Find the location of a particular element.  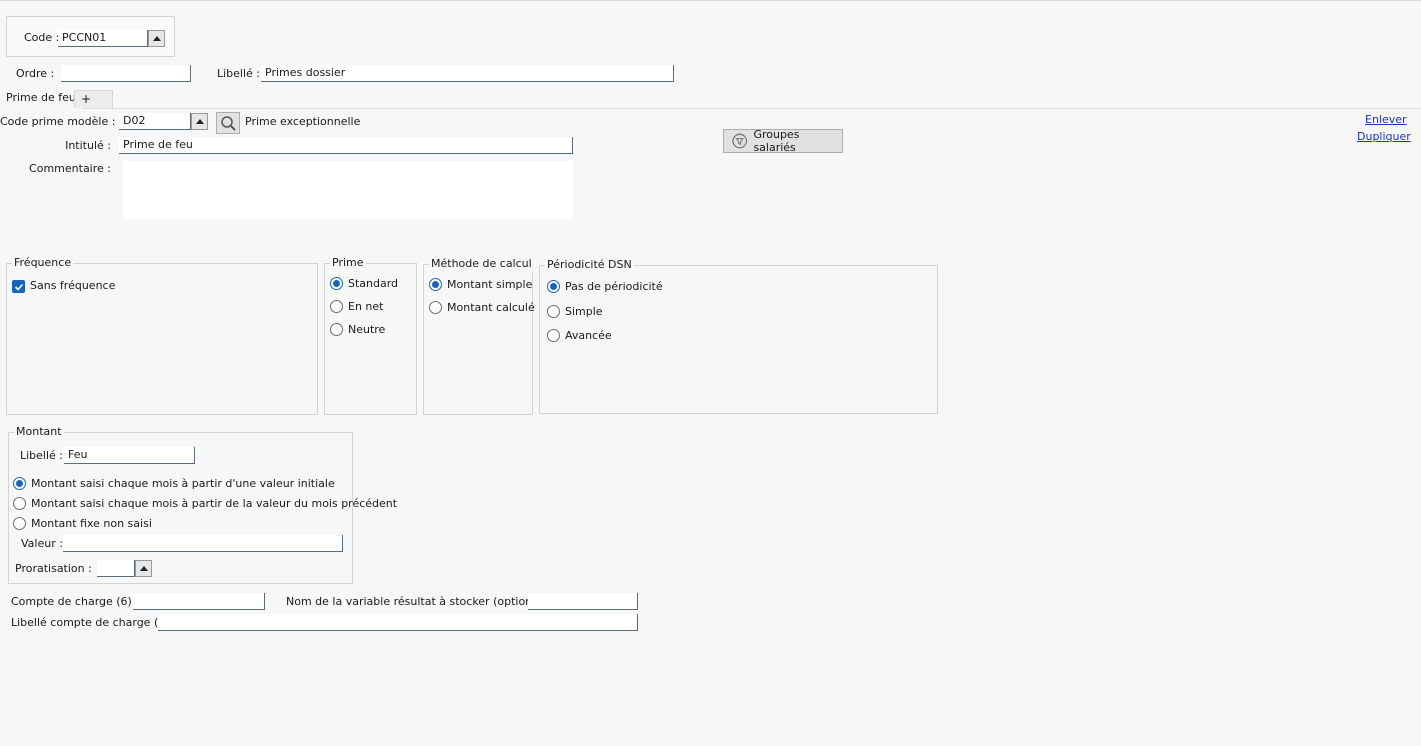

montant-libelle-input: Feu is located at coordinates (129, 455).